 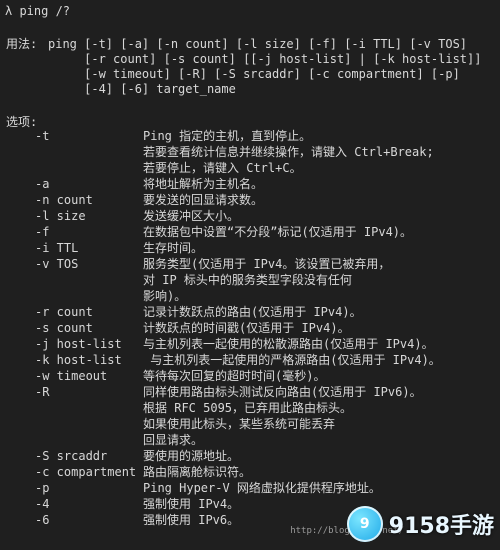 What do you see at coordinates (246, 328) in the screenshot?
I see `option-desc: 计数跃点的时间戳(仅适用于 IPv4)。` at bounding box center [246, 328].